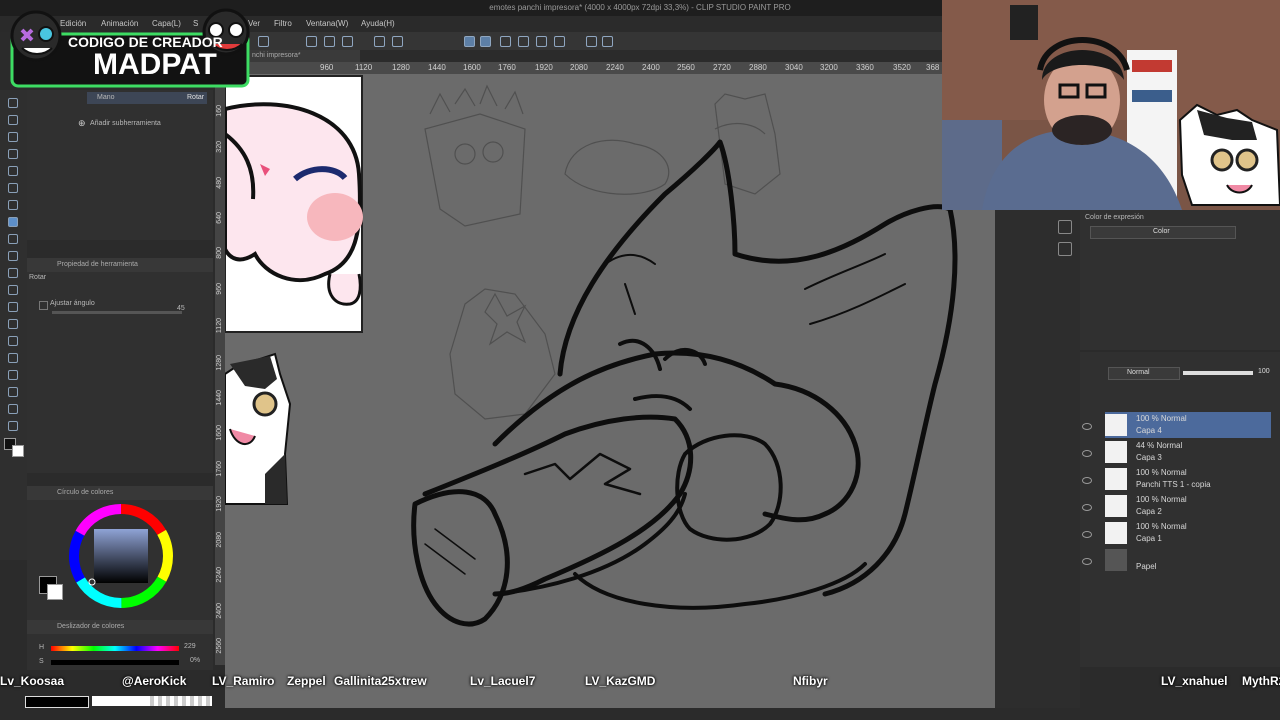 The width and height of the screenshot is (1280, 720). Describe the element at coordinates (1065, 227) in the screenshot. I see `navigator-icon` at that location.